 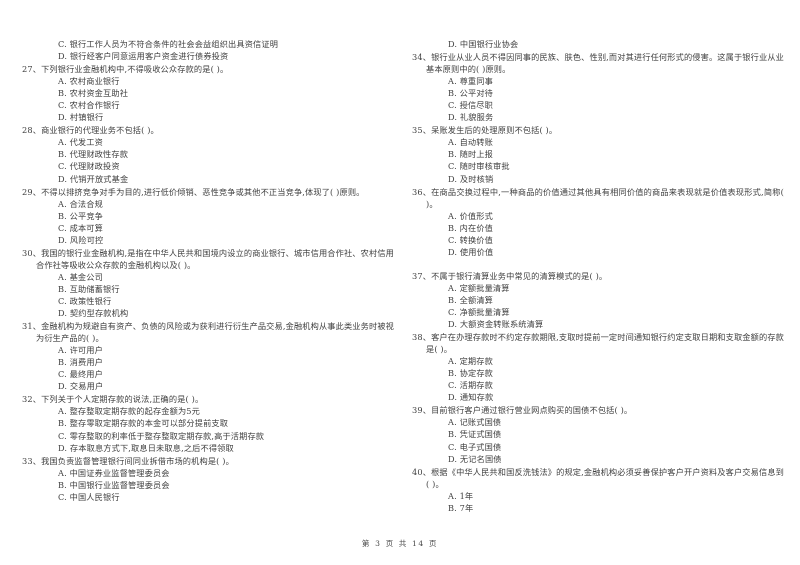 I want to click on option-item: A. 尊重同事, so click(x=470, y=81).